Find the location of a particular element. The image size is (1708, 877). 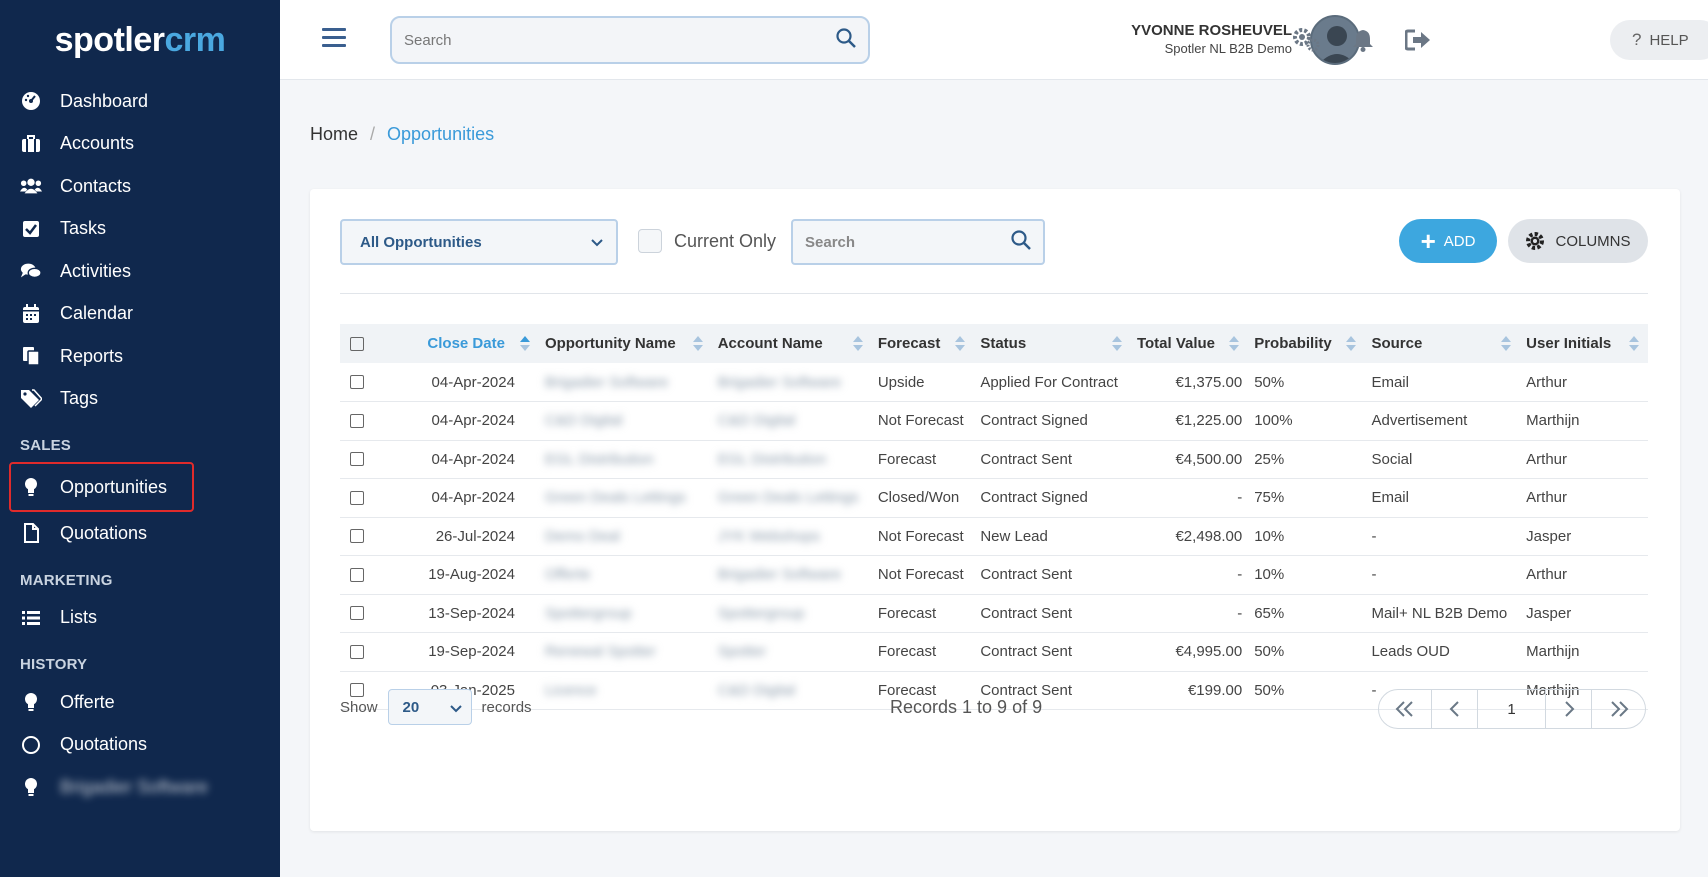

cell-opportunity-name: Licence is located at coordinates (625, 690).